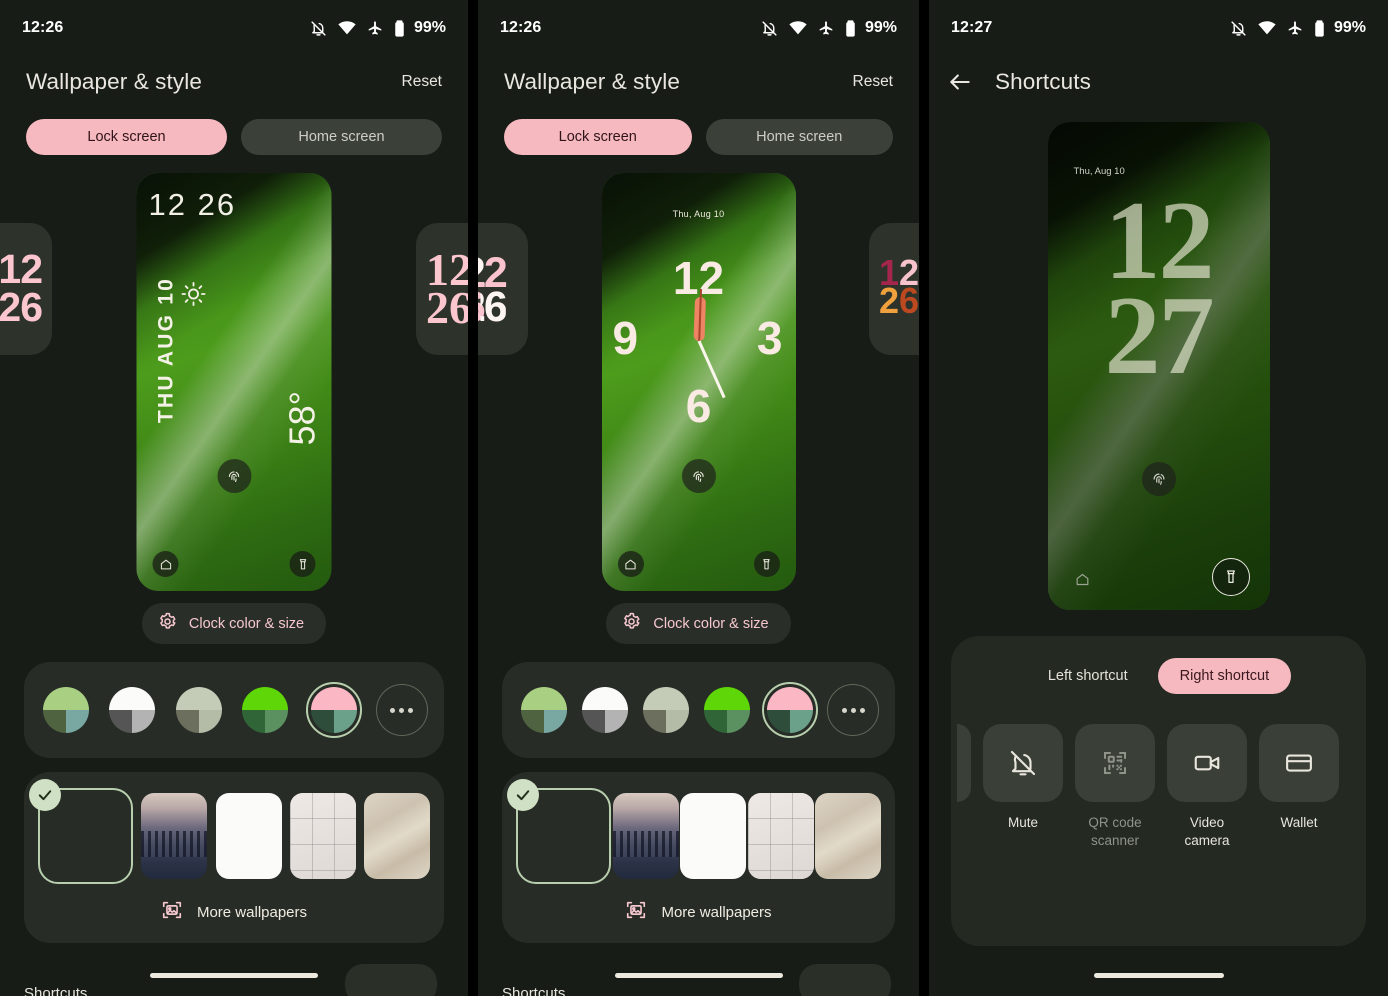  What do you see at coordinates (769, 337) in the screenshot?
I see `analog-numeral-3: 3` at bounding box center [769, 337].